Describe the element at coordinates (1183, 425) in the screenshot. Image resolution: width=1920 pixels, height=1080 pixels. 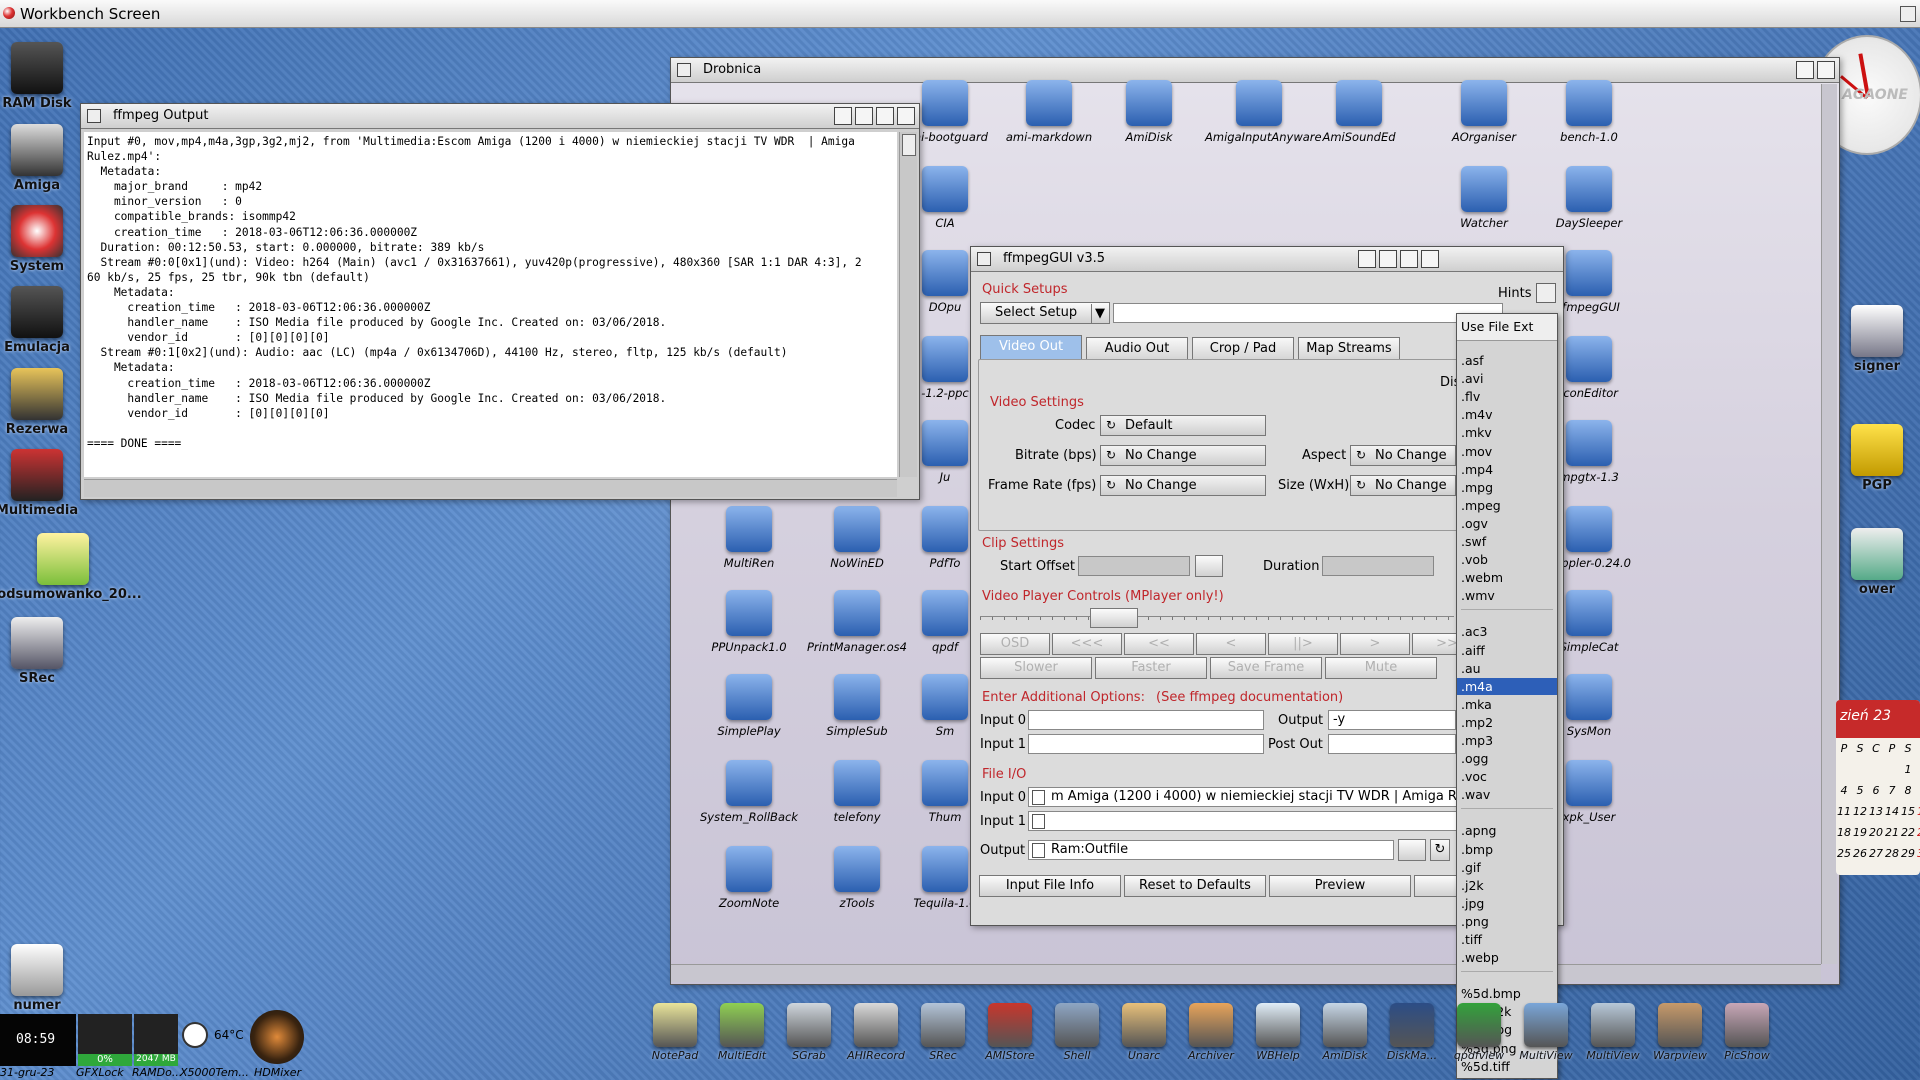
I see `codec-cycle: Default` at that location.